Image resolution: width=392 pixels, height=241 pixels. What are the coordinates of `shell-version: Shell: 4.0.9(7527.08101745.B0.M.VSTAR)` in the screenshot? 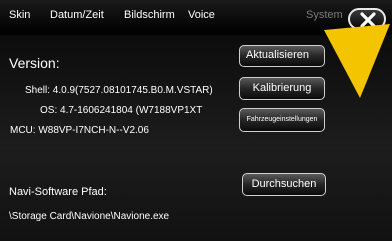 It's located at (119, 90).